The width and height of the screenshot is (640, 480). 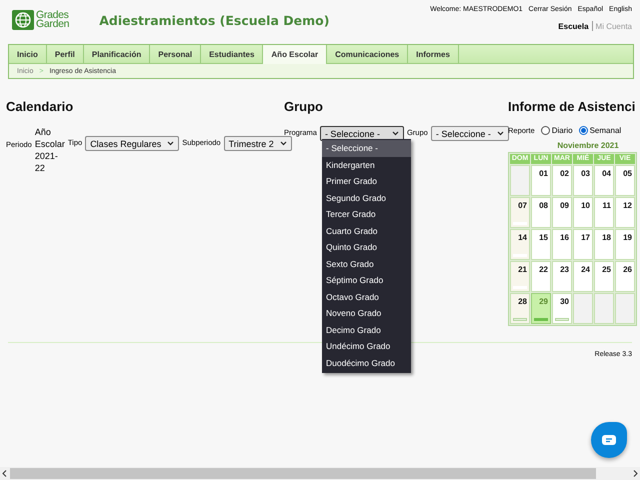 I want to click on dropdown-option: Undécimo Grado, so click(x=366, y=346).